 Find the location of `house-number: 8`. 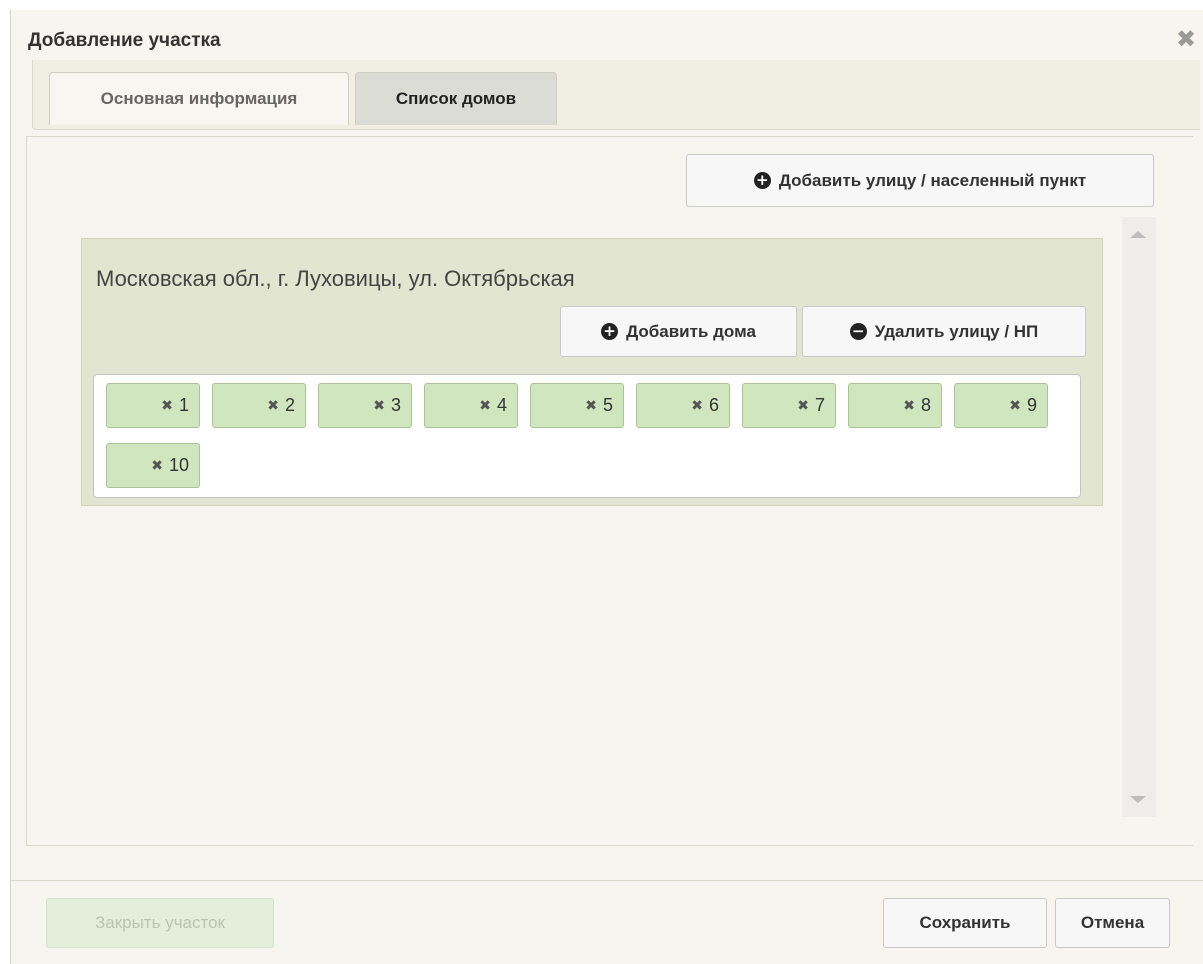

house-number: 8 is located at coordinates (925, 405).